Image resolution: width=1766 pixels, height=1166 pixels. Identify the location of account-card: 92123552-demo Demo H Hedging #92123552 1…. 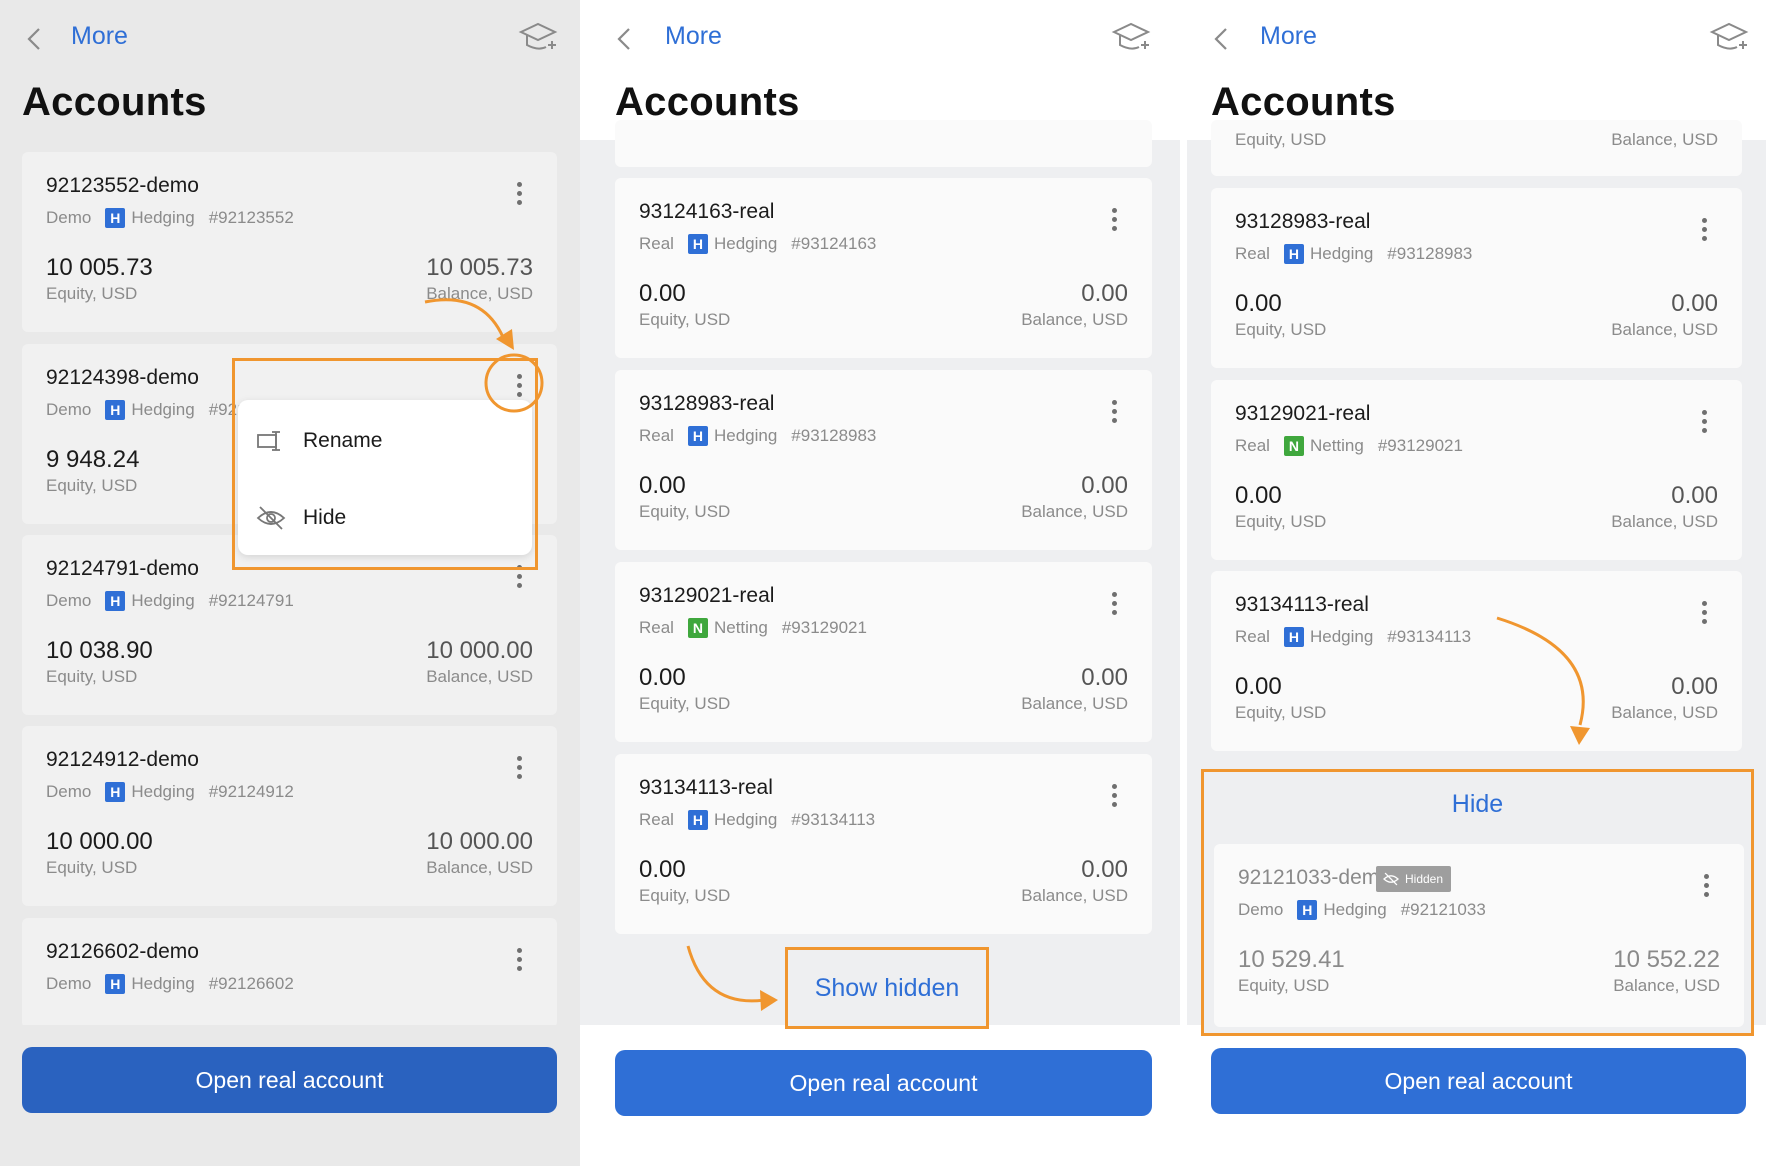
(289, 242).